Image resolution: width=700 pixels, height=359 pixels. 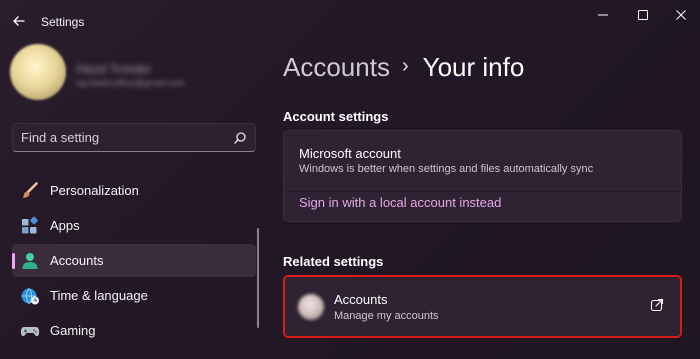 I want to click on page-title: Your info, so click(x=473, y=66).